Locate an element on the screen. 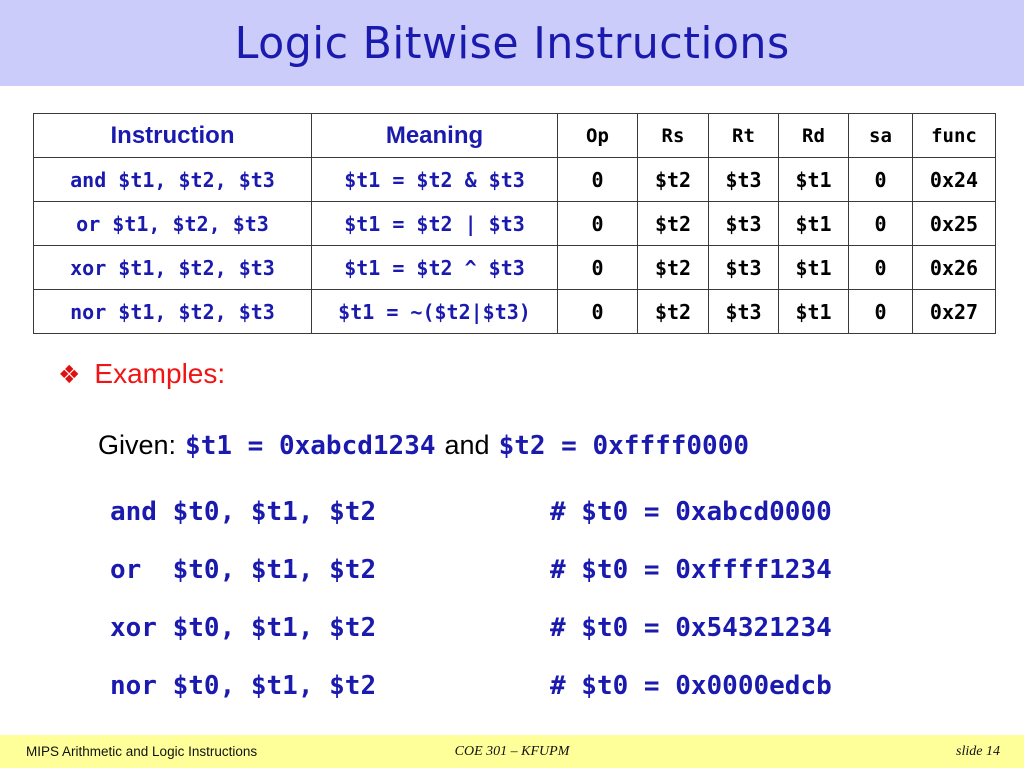 Image resolution: width=1024 pixels, height=768 pixels. code-instruction: xor $t0, $t1, $t2 is located at coordinates (243, 628).